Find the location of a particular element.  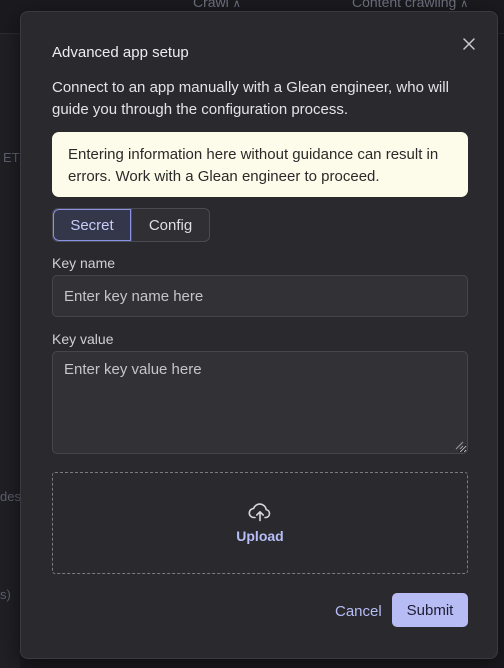

secret-config-toggle: Secret Config is located at coordinates (131, 225).